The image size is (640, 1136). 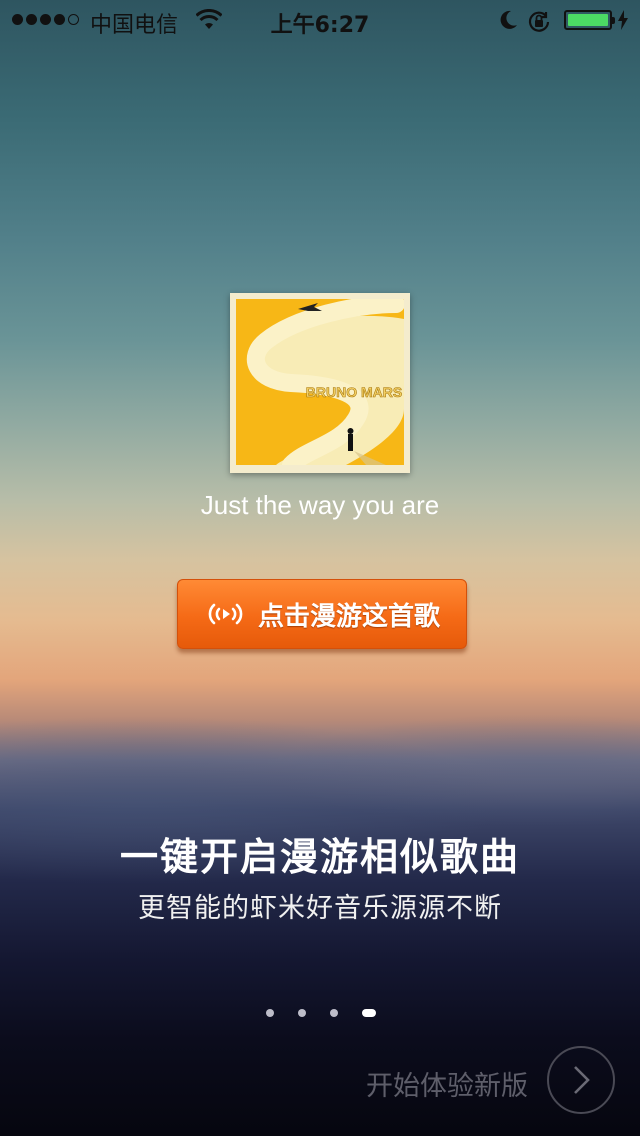 I want to click on album-art: BRUNO MARS, so click(x=320, y=383).